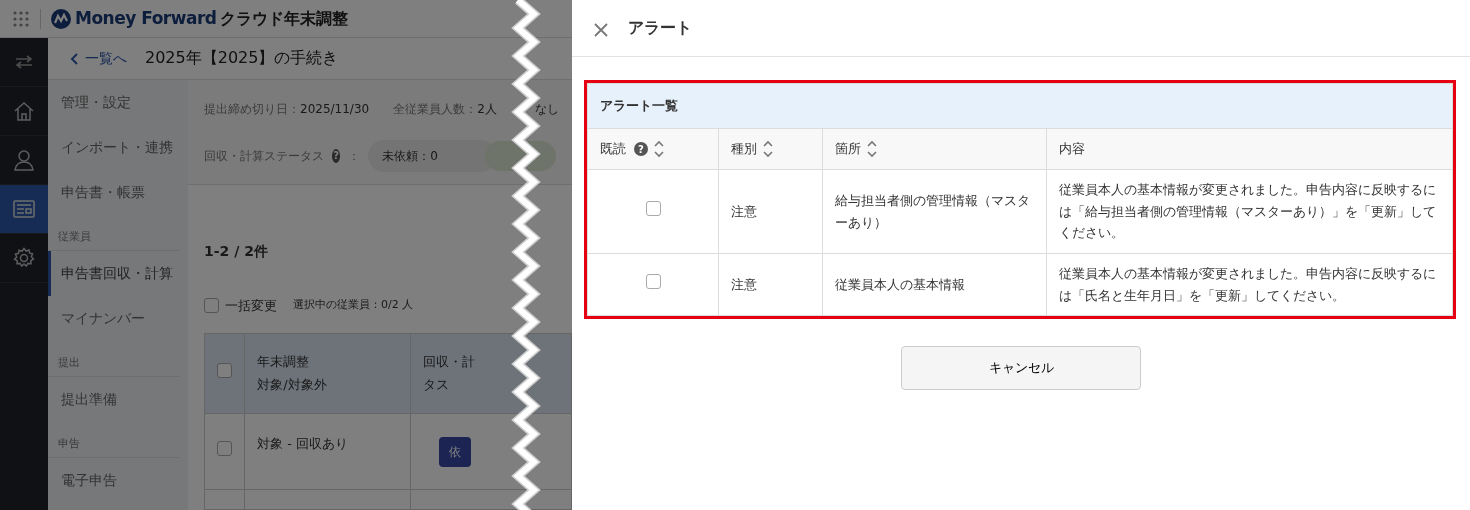 The height and width of the screenshot is (510, 1470). I want to click on staff-count-text: 全従業員人数：2人, so click(445, 108).